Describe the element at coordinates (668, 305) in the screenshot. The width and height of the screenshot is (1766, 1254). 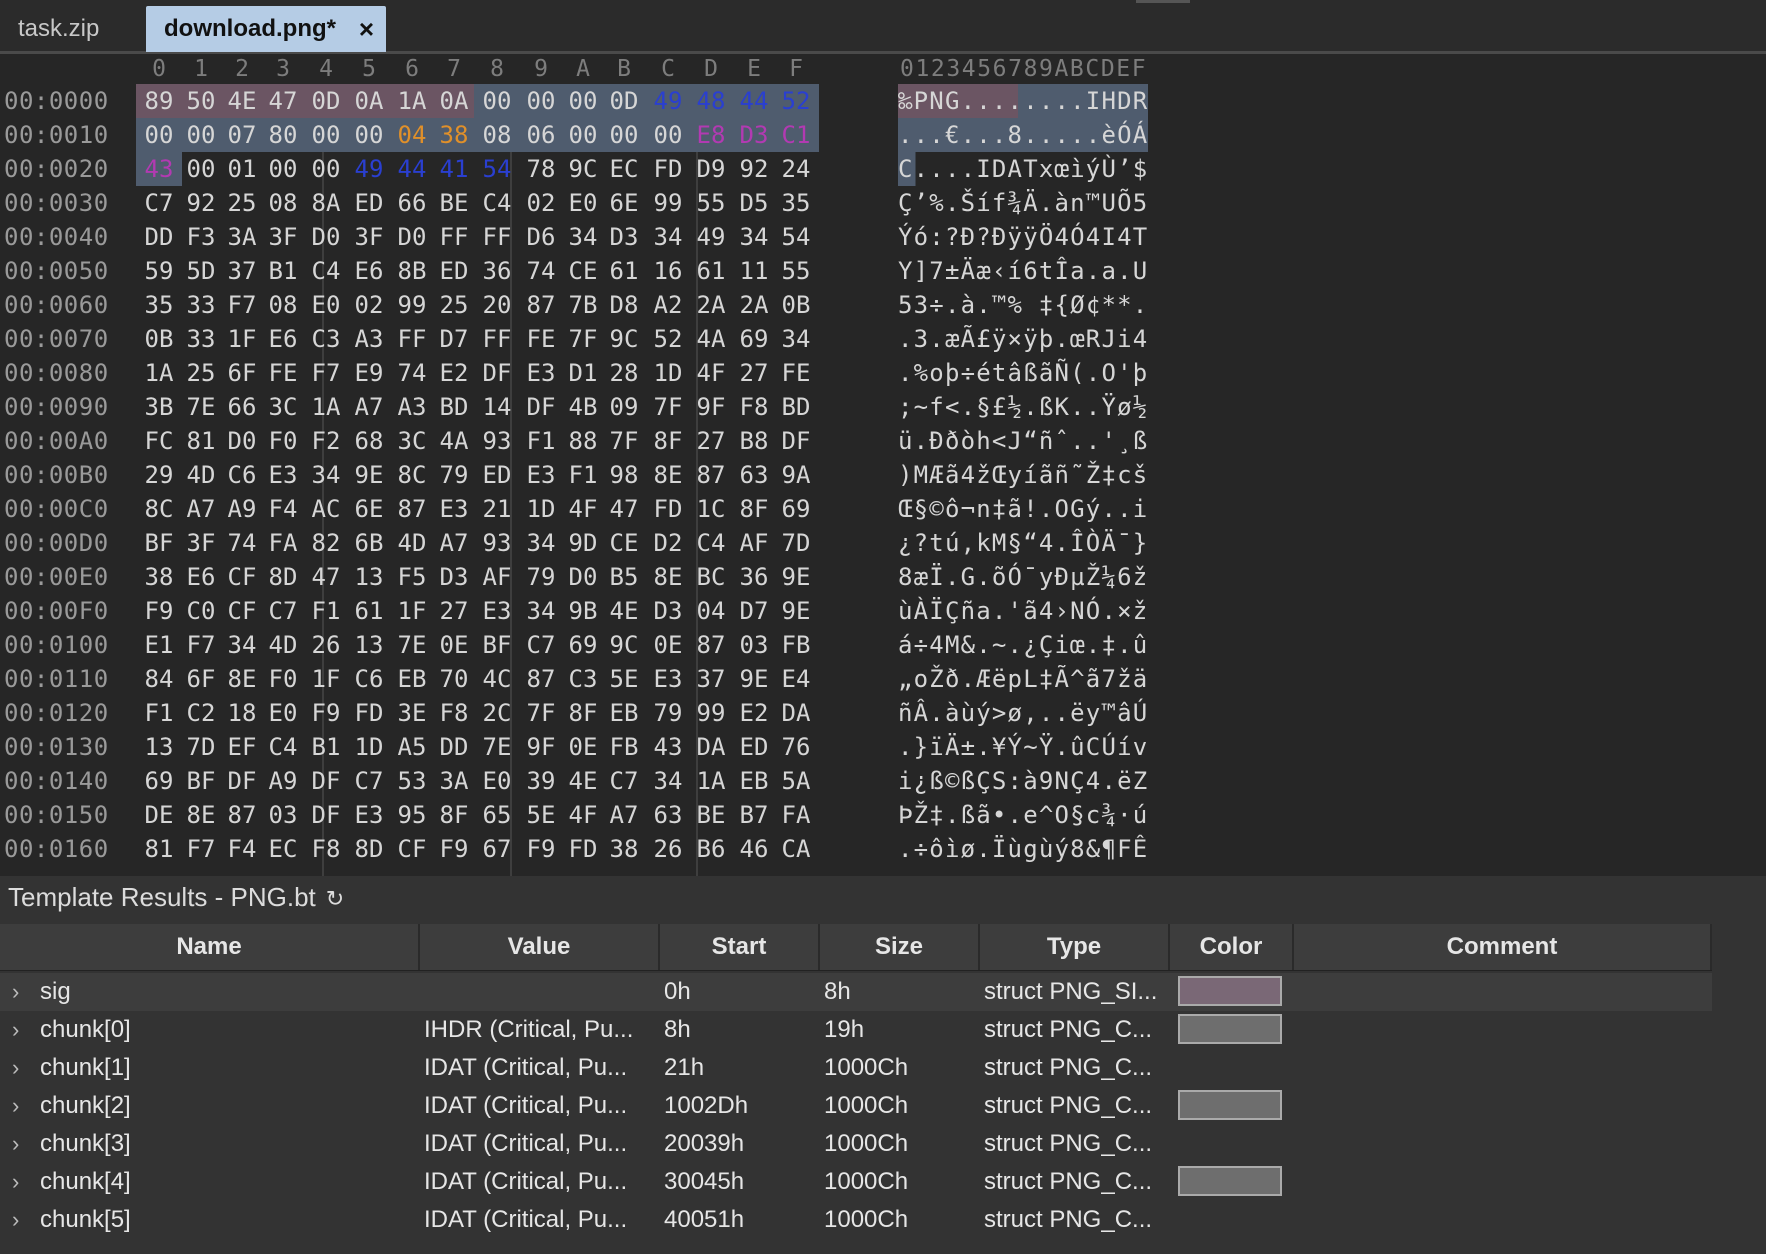
I see `hex-byte: A2` at that location.